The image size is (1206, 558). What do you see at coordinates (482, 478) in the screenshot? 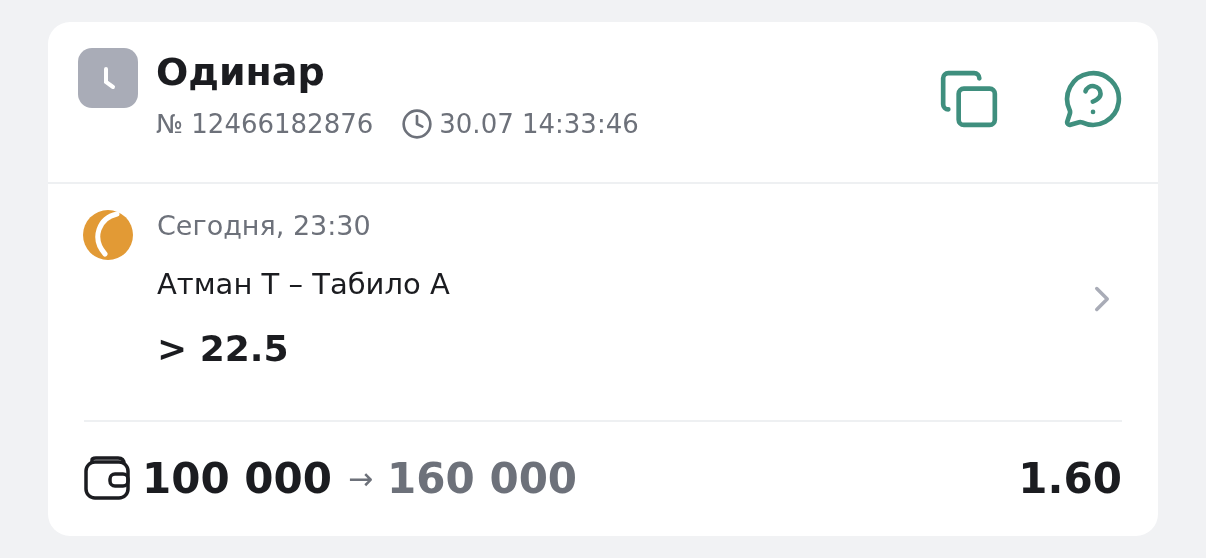
I see `payout-amount: 160 000` at bounding box center [482, 478].